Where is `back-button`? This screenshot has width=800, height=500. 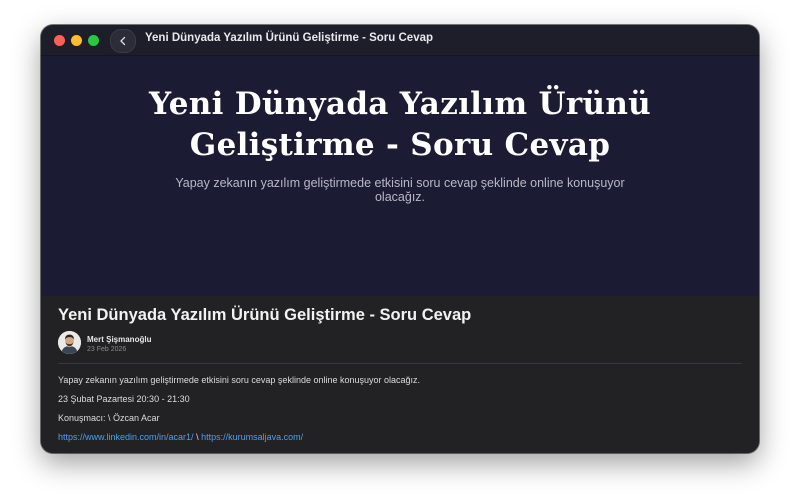 back-button is located at coordinates (123, 41).